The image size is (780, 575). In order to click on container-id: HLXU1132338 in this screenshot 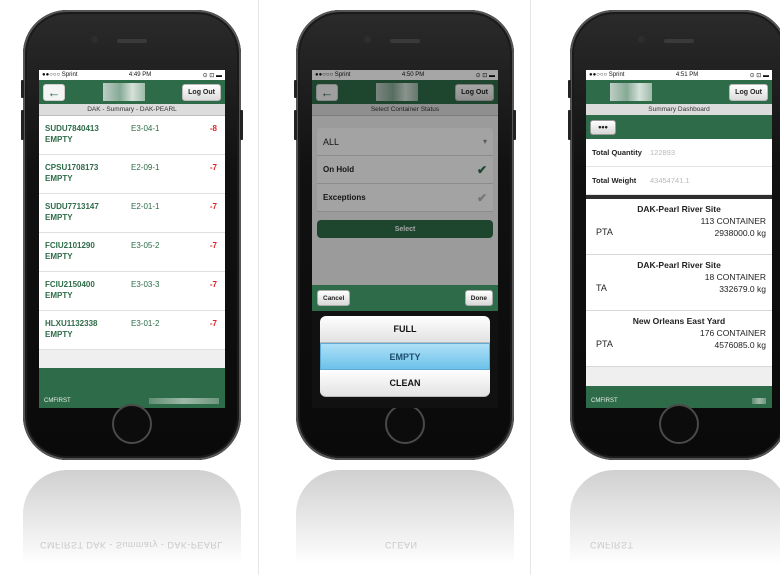, I will do `click(71, 323)`.